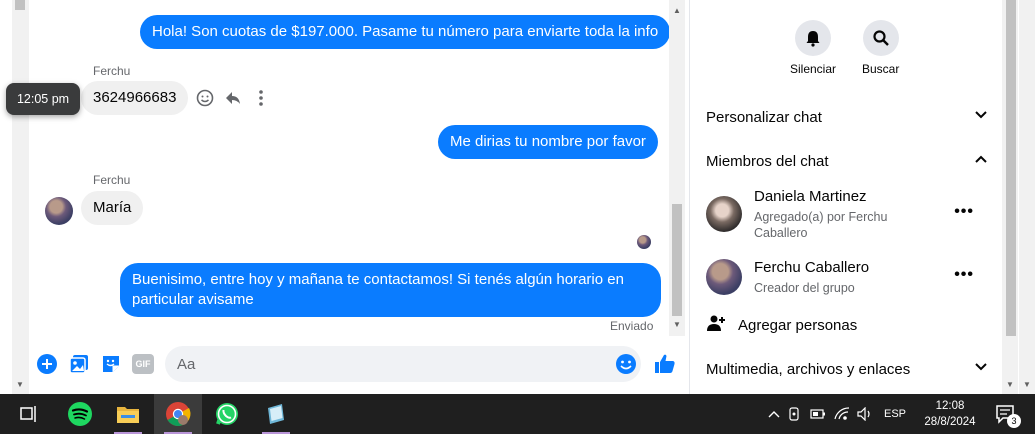  I want to click on section-title: Multimedia, archivos y enlaces, so click(808, 369).